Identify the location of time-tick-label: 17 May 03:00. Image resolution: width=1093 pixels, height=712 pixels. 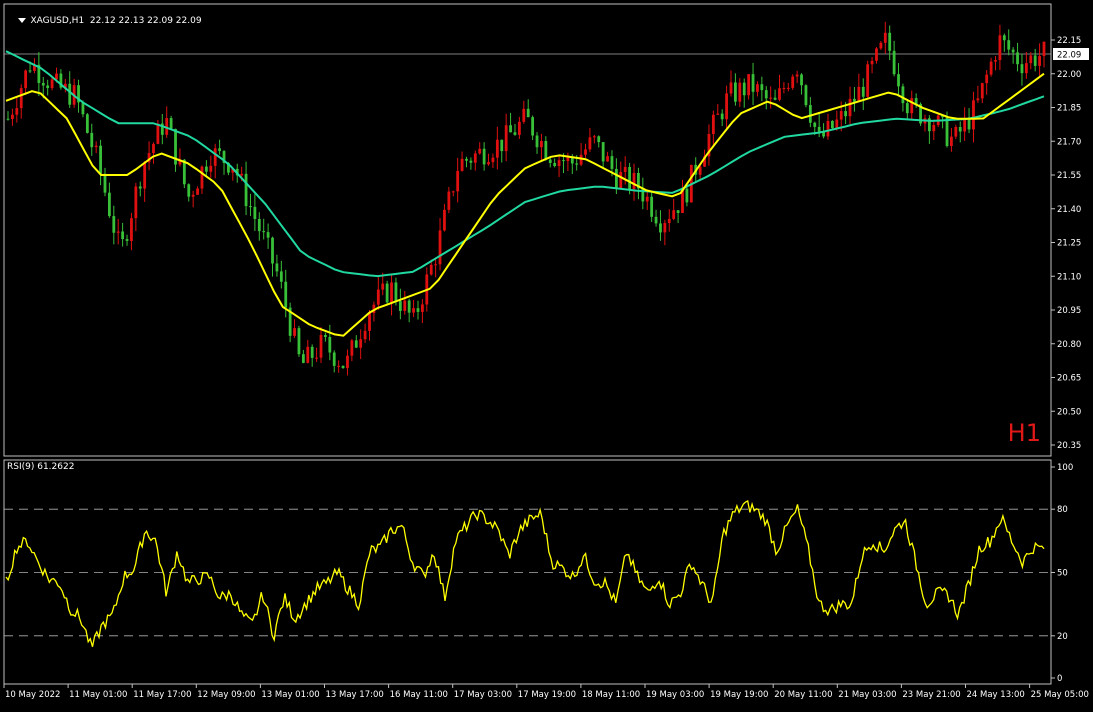
(483, 695).